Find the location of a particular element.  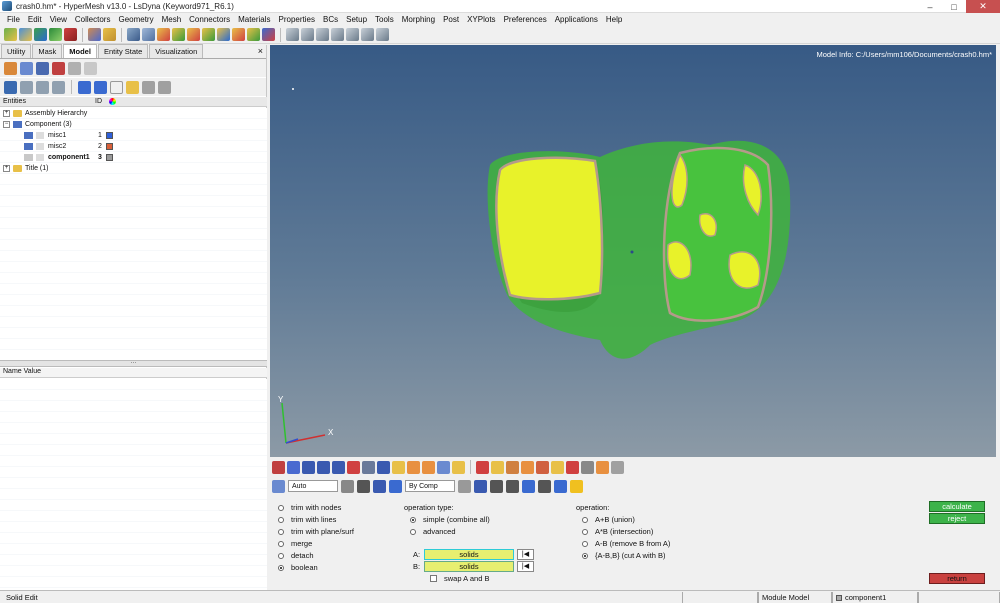

cursor-icon is located at coordinates (116, 87).